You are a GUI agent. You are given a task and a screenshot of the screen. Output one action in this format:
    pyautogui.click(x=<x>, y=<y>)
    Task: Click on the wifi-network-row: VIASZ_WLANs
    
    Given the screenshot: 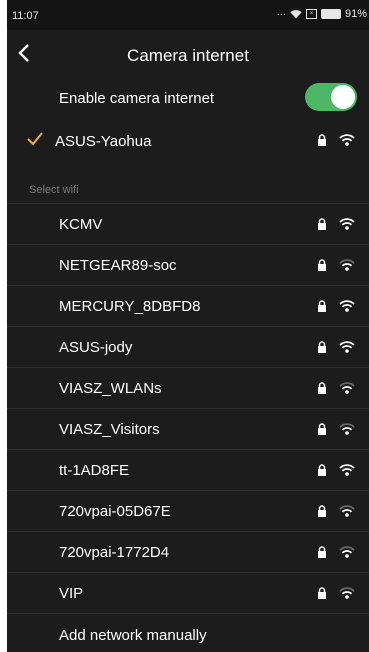 What is the action you would take?
    pyautogui.click(x=188, y=387)
    